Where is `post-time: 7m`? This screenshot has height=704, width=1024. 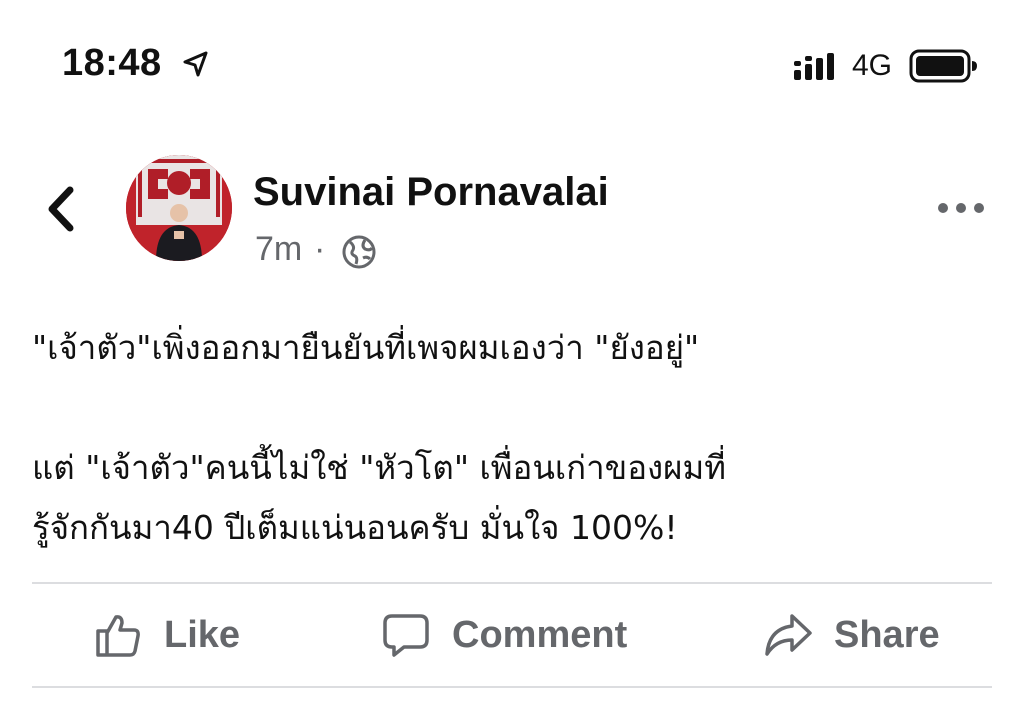 post-time: 7m is located at coordinates (278, 249).